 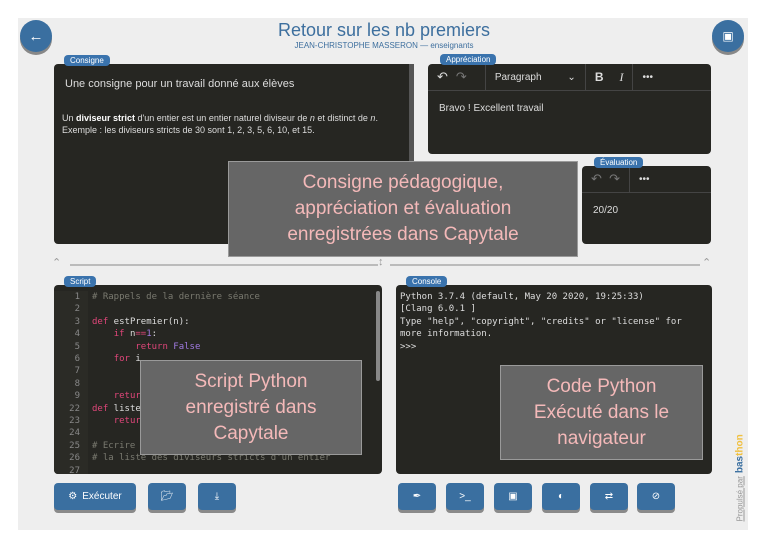 I want to click on resize-handle-icon: ↕, so click(x=381, y=262).